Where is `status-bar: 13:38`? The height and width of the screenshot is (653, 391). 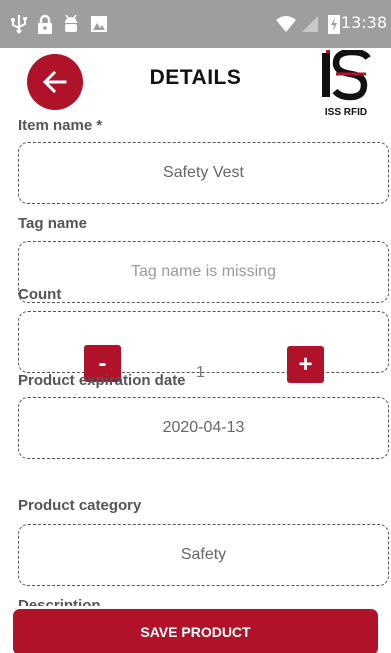 status-bar: 13:38 is located at coordinates (195, 24).